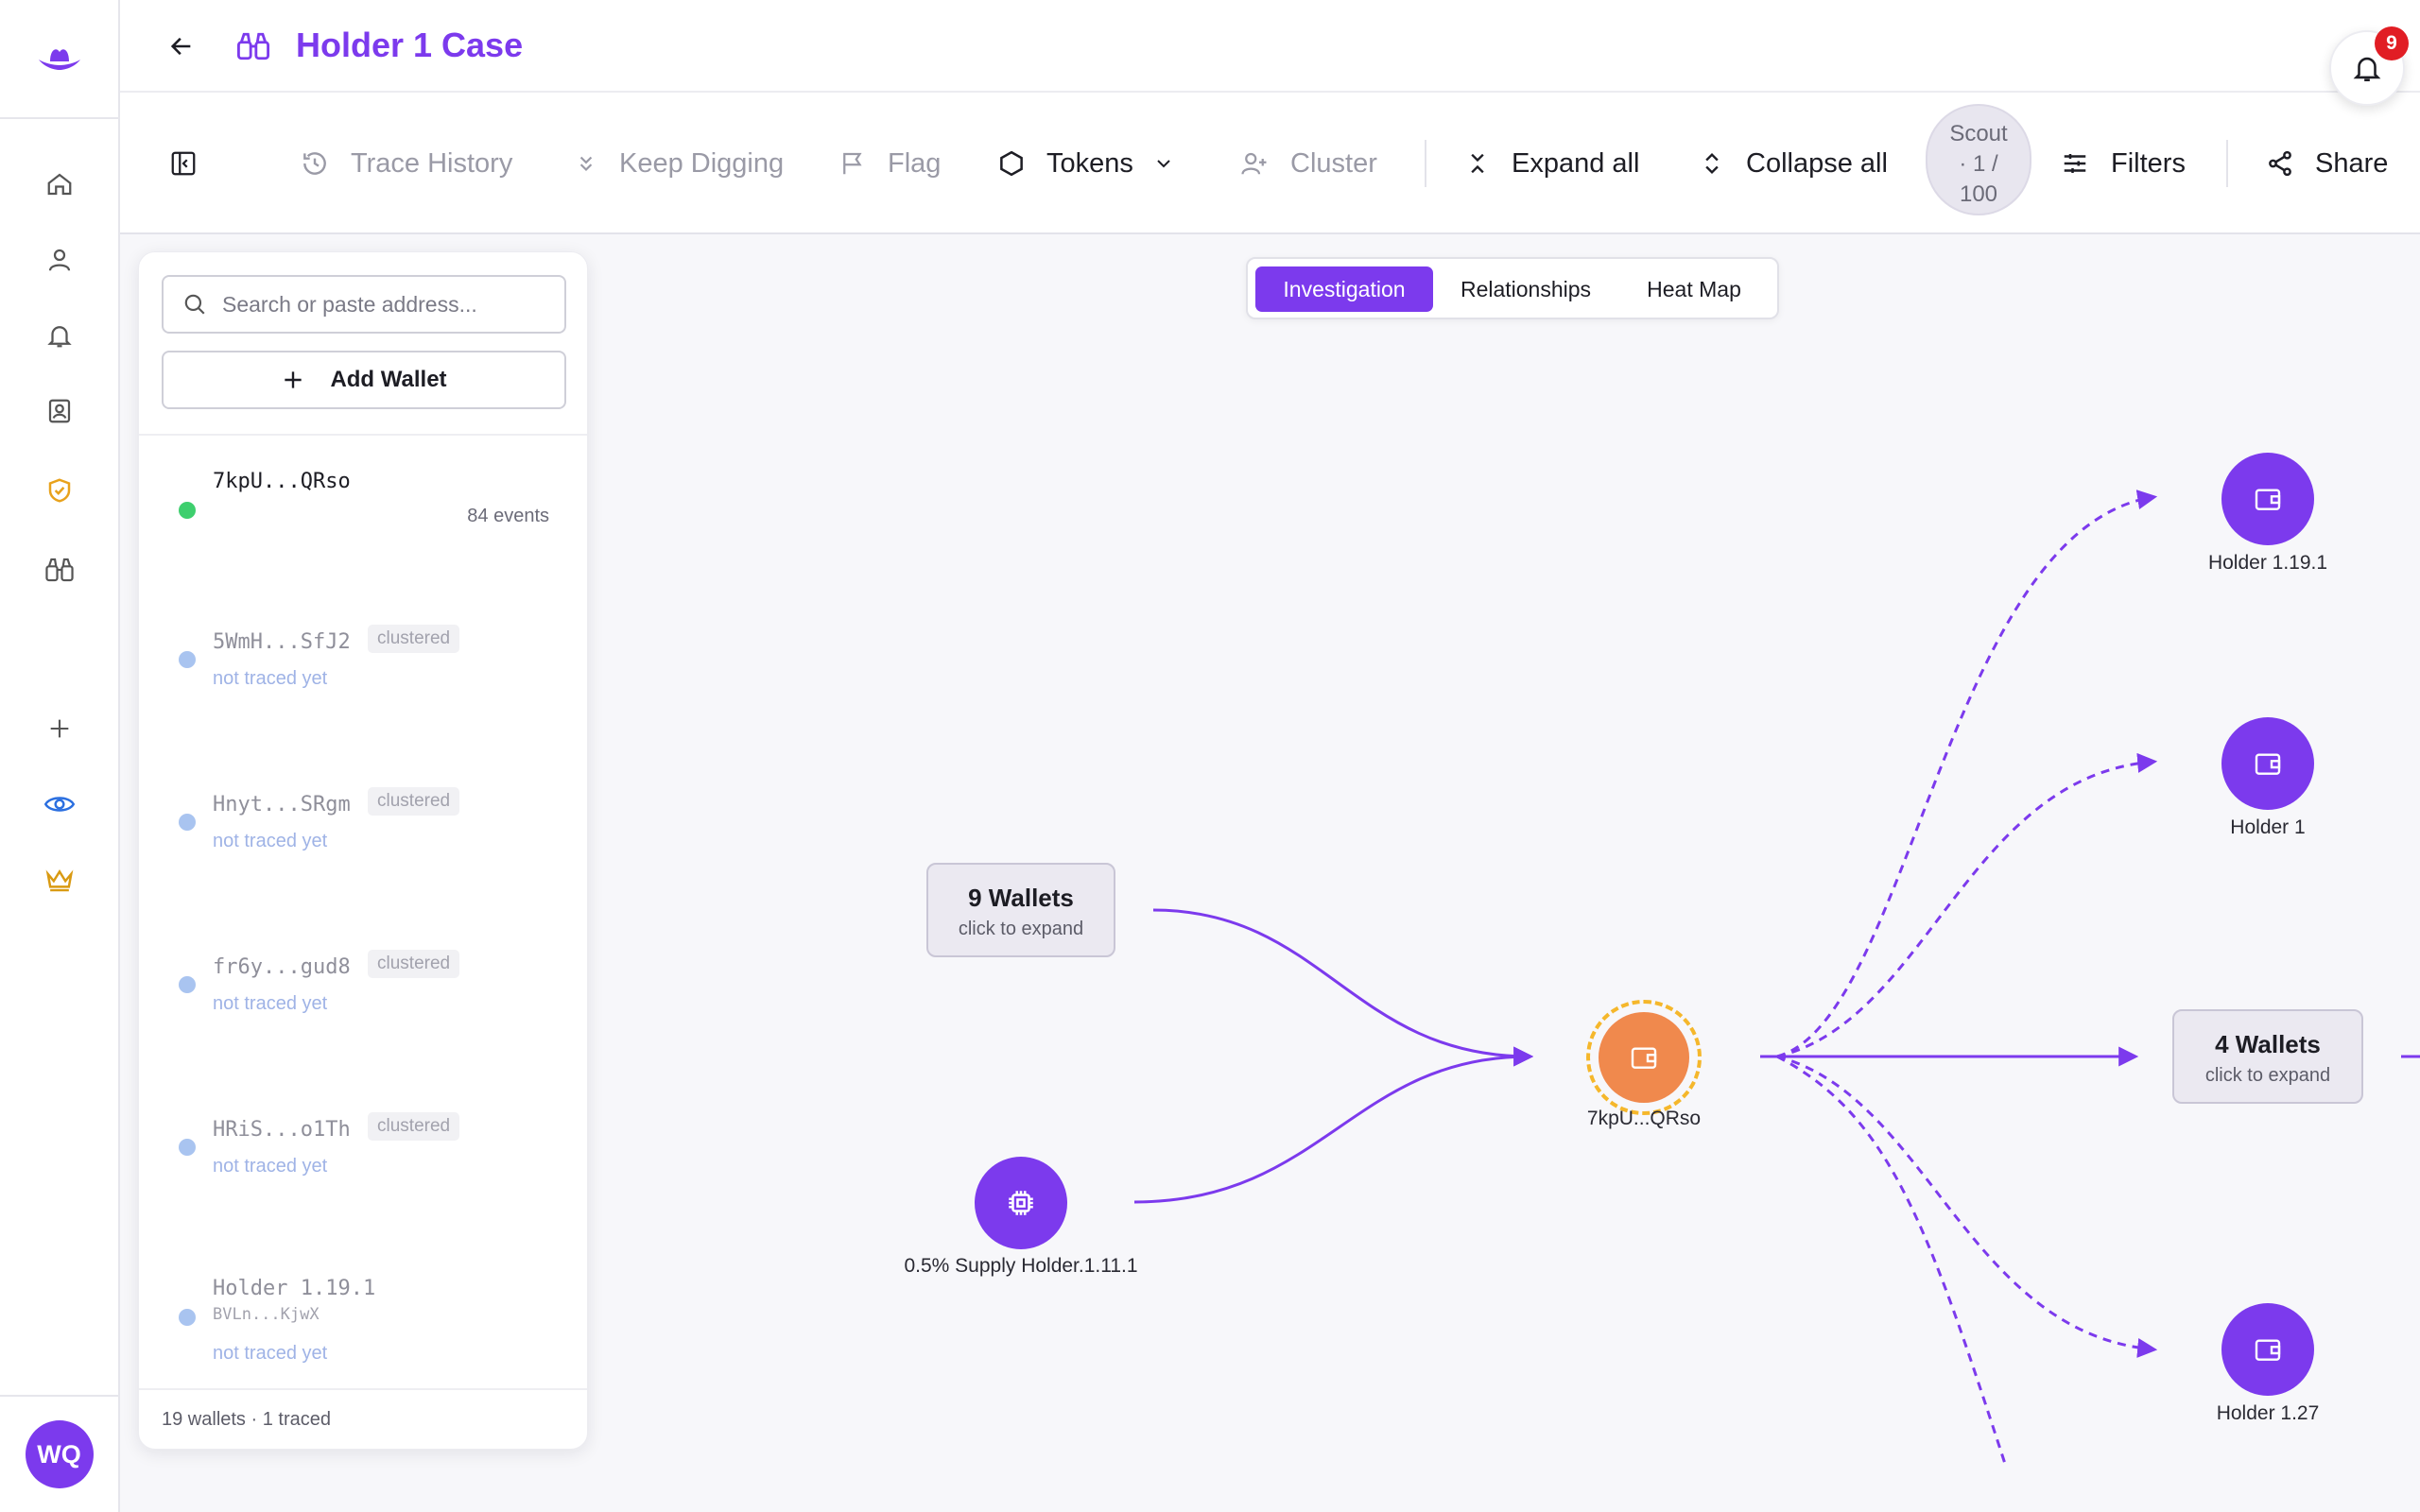 The image size is (2420, 1512). Describe the element at coordinates (2268, 1413) in the screenshot. I see `node-label: Holder 1.27` at that location.